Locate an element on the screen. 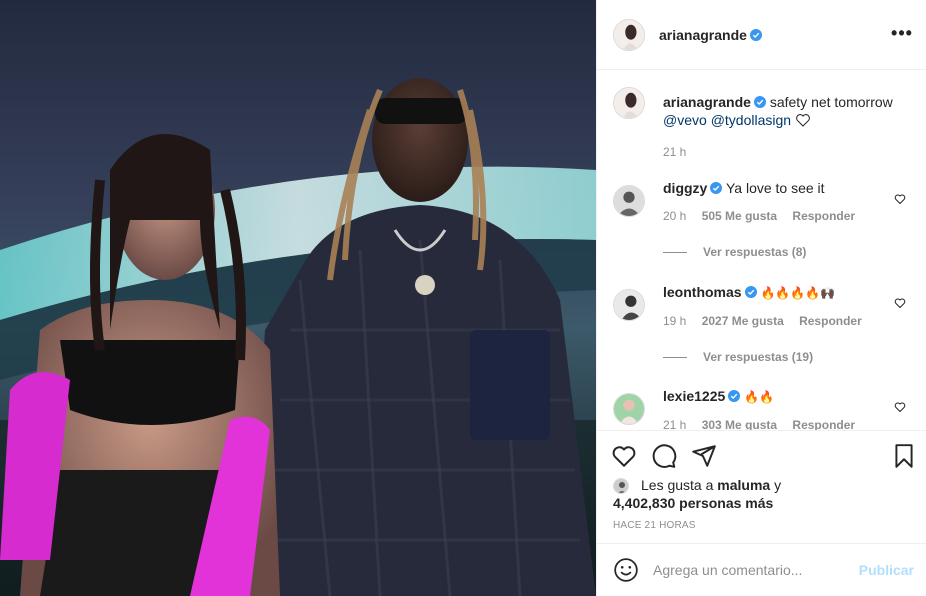 Image resolution: width=926 pixels, height=596 pixels. like-heart-icon is located at coordinates (624, 456).